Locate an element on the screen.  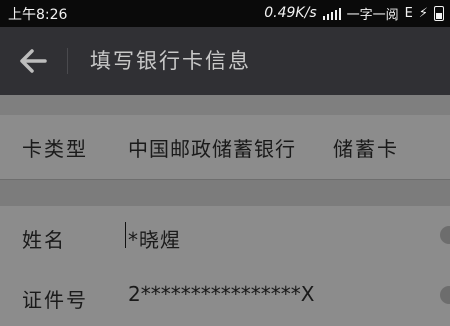
card-type-label: 卡类型 is located at coordinates (55, 149).